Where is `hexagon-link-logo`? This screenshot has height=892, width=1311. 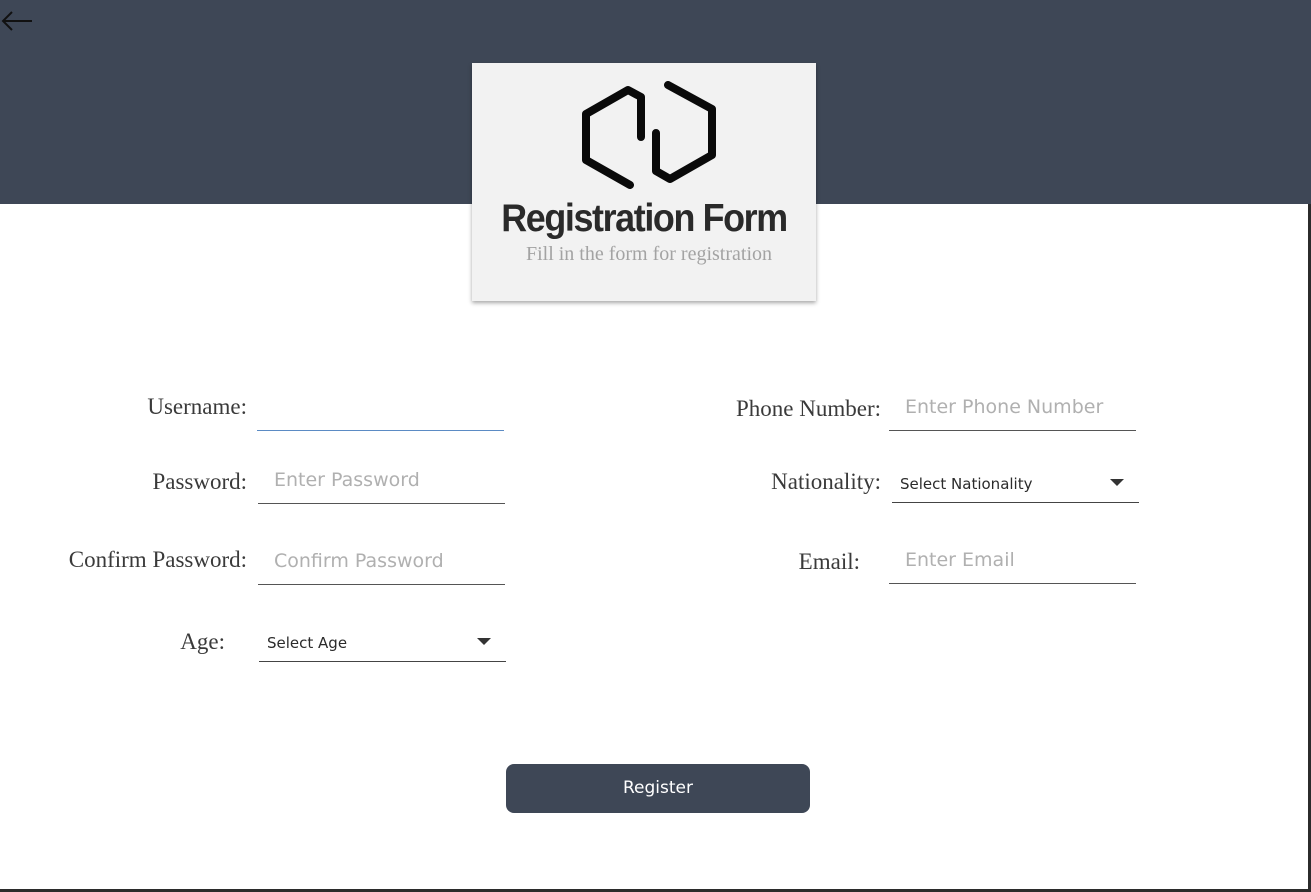 hexagon-link-logo is located at coordinates (649, 135).